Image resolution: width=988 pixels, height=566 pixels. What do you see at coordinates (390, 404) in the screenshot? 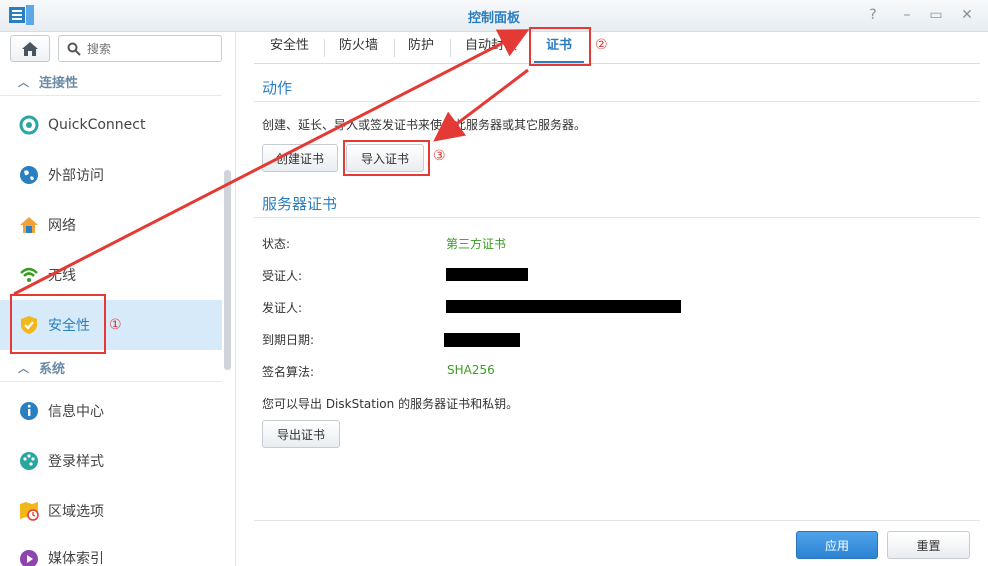
I see `export-note: 您可以导出 DiskStation 的服务器证书和私钥。` at bounding box center [390, 404].